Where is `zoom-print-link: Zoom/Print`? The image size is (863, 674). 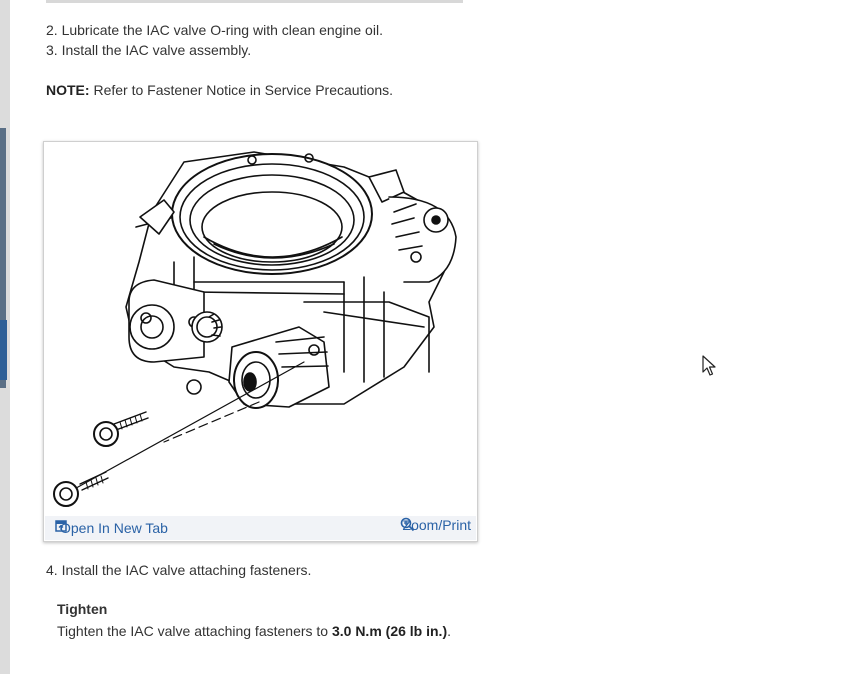
zoom-print-link: Zoom/Print is located at coordinates (435, 525).